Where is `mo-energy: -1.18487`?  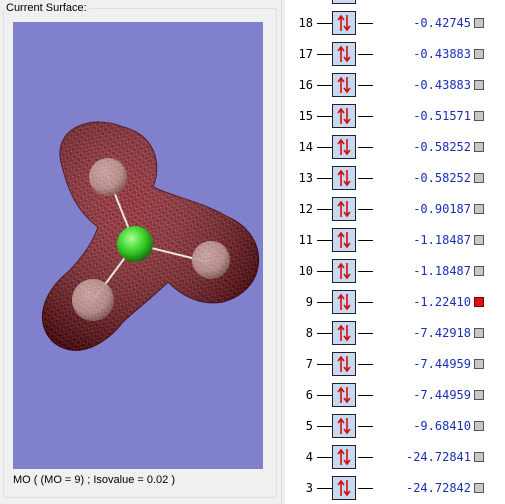
mo-energy: -1.18487 is located at coordinates (442, 240).